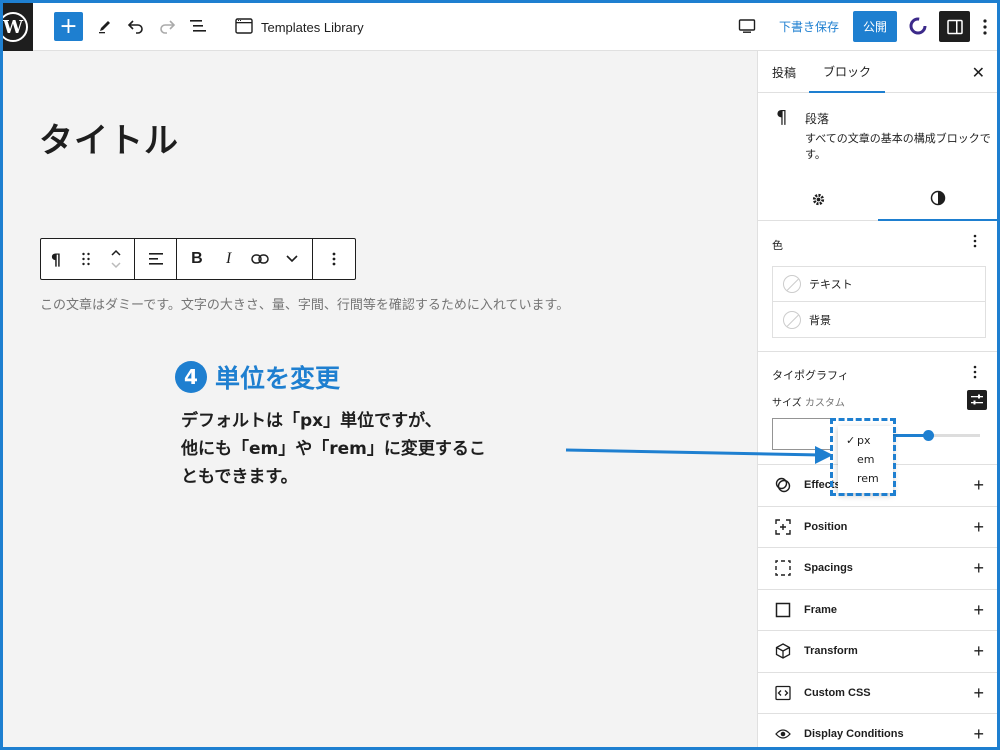 The width and height of the screenshot is (1000, 750). I want to click on panel-display-conditions: Display Conditions +, so click(877, 730).